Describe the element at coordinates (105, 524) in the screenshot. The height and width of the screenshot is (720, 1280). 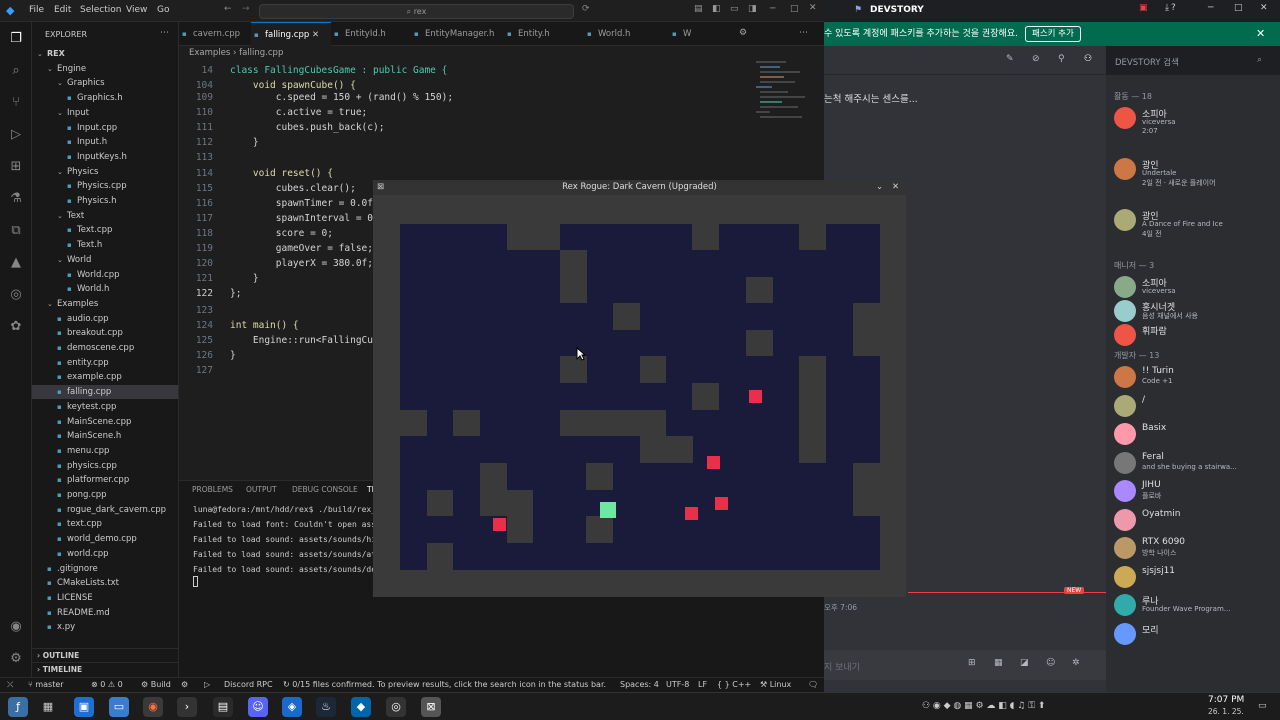
I see `tree-file: ▪ text.cpp` at that location.